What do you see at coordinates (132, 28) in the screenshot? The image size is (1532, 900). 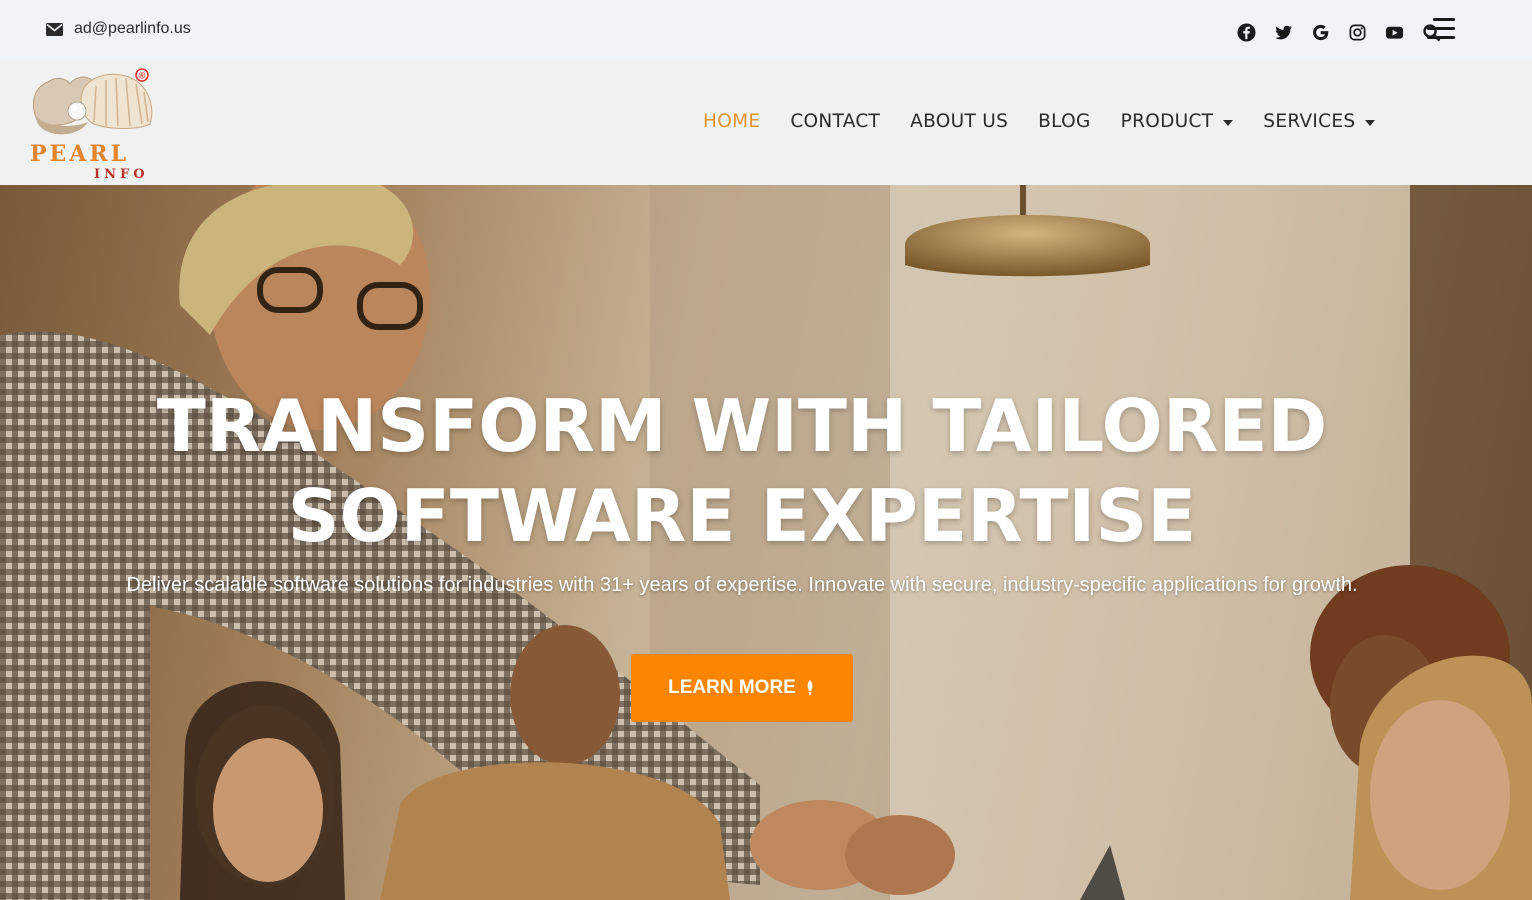 I see `email-text: ad@pearlinfo.us` at bounding box center [132, 28].